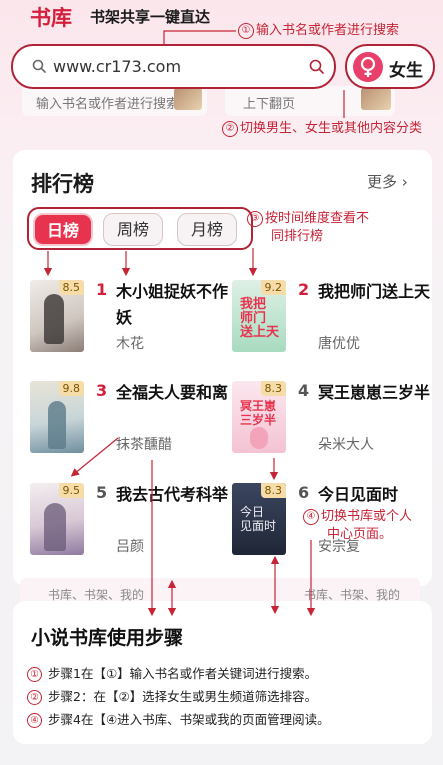  Describe the element at coordinates (332, 424) in the screenshot. I see `book-item: 冥王崽 三岁半 8.3 4 冥王崽崽三岁半 朵米大人` at that location.